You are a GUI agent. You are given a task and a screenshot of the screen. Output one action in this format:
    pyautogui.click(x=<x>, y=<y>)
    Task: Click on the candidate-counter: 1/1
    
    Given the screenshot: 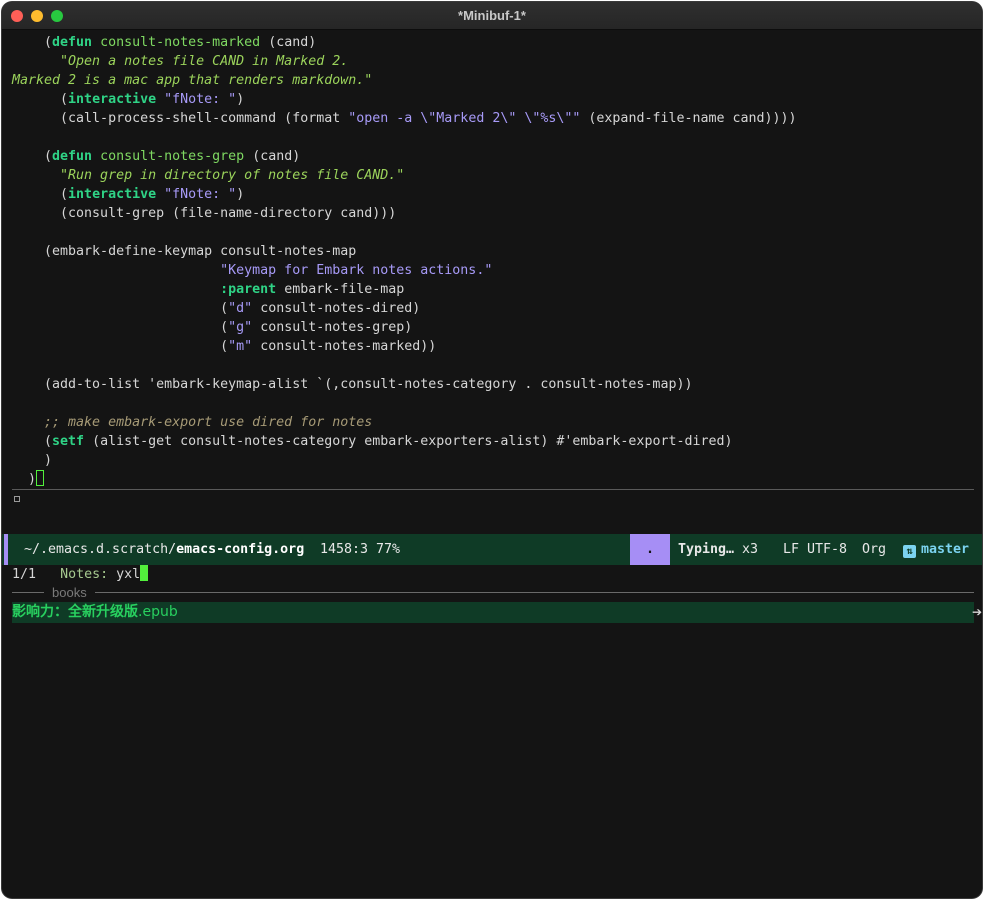 What is the action you would take?
    pyautogui.click(x=24, y=574)
    